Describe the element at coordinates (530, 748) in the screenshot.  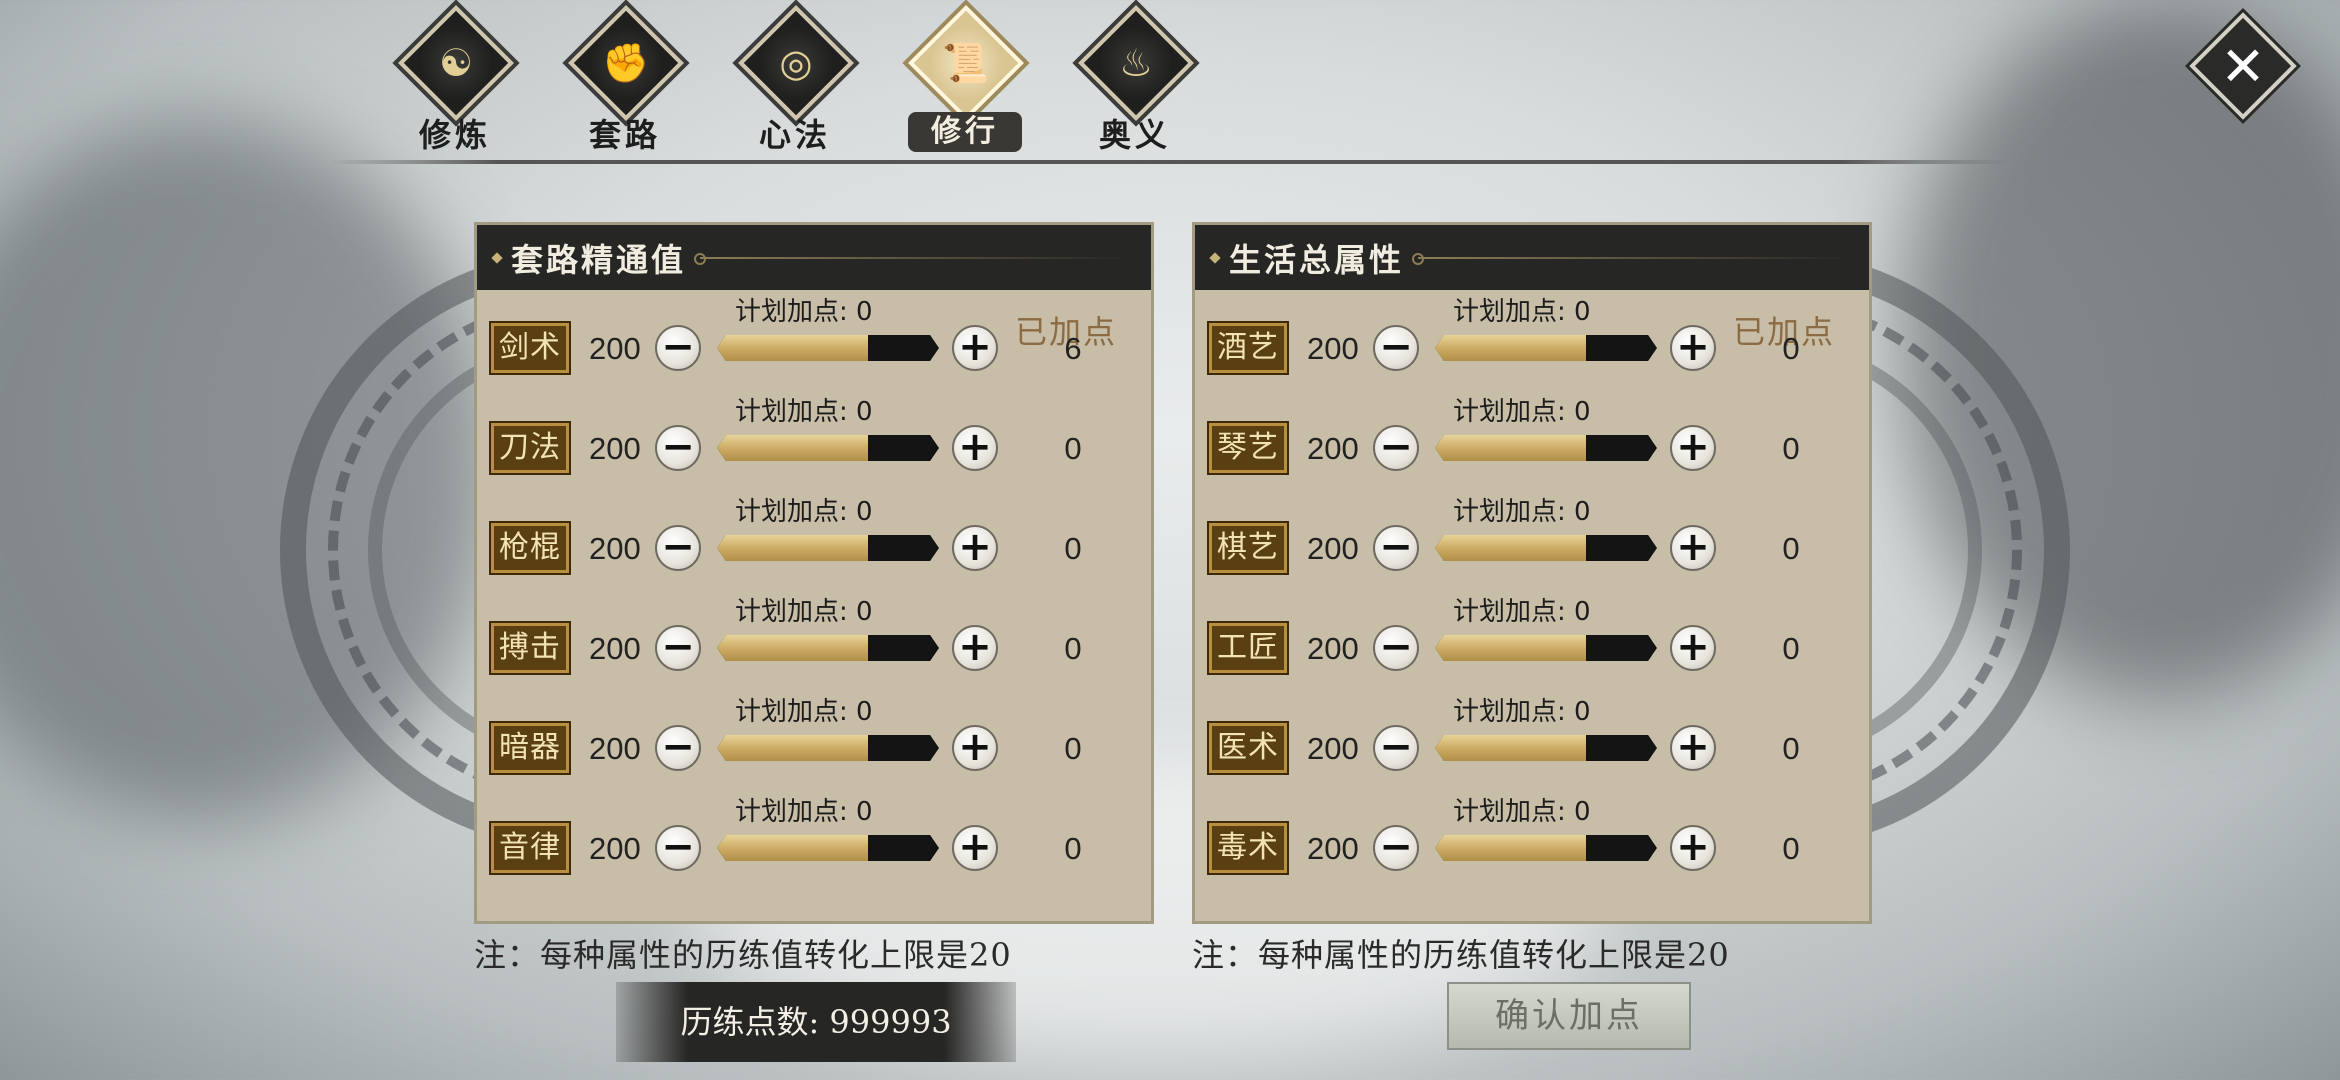
I see `attribute-name-tag: 暗器` at that location.